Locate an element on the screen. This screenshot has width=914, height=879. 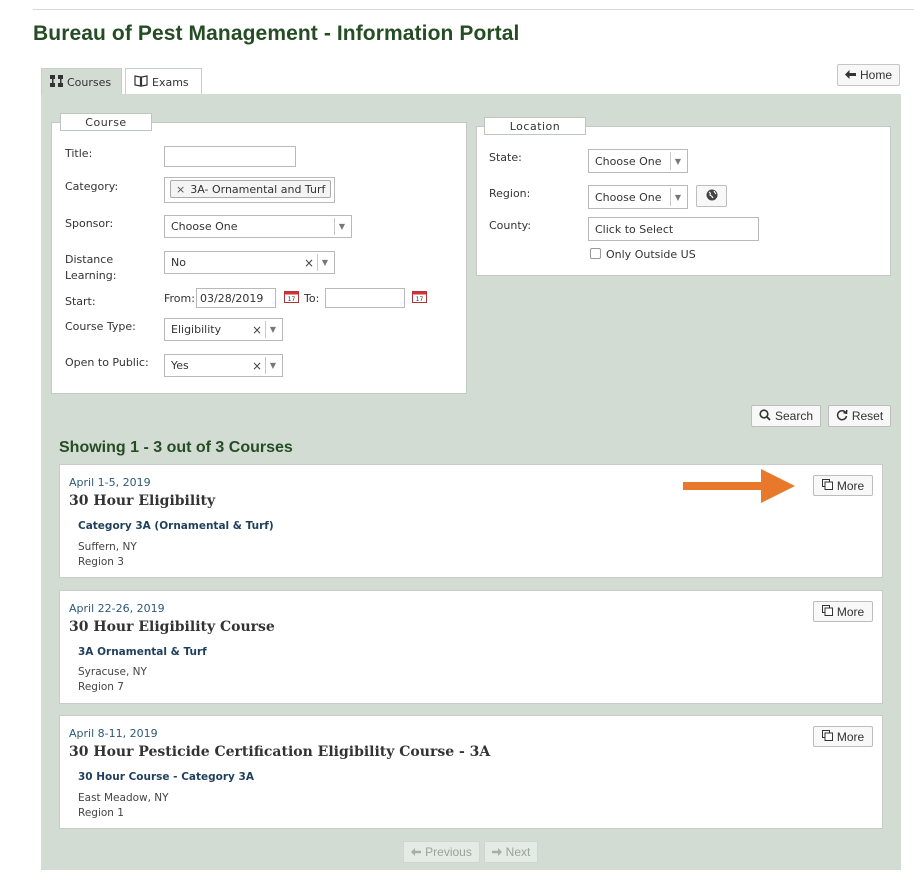
region-select: Choose One ▼ is located at coordinates (638, 197).